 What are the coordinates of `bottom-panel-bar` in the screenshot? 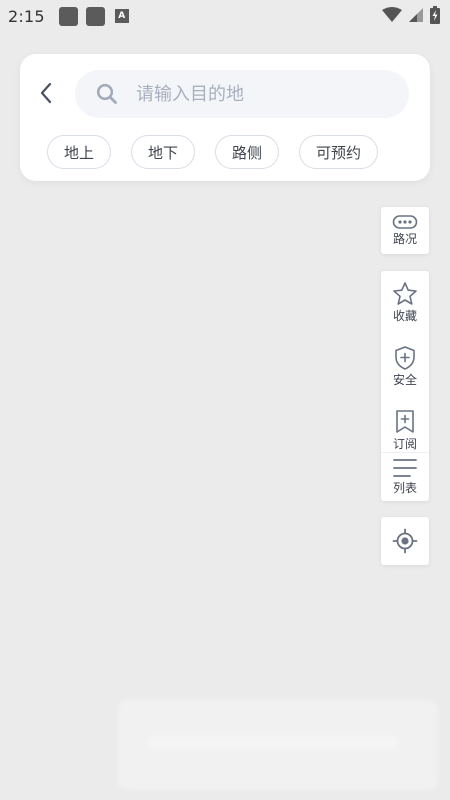 It's located at (273, 742).